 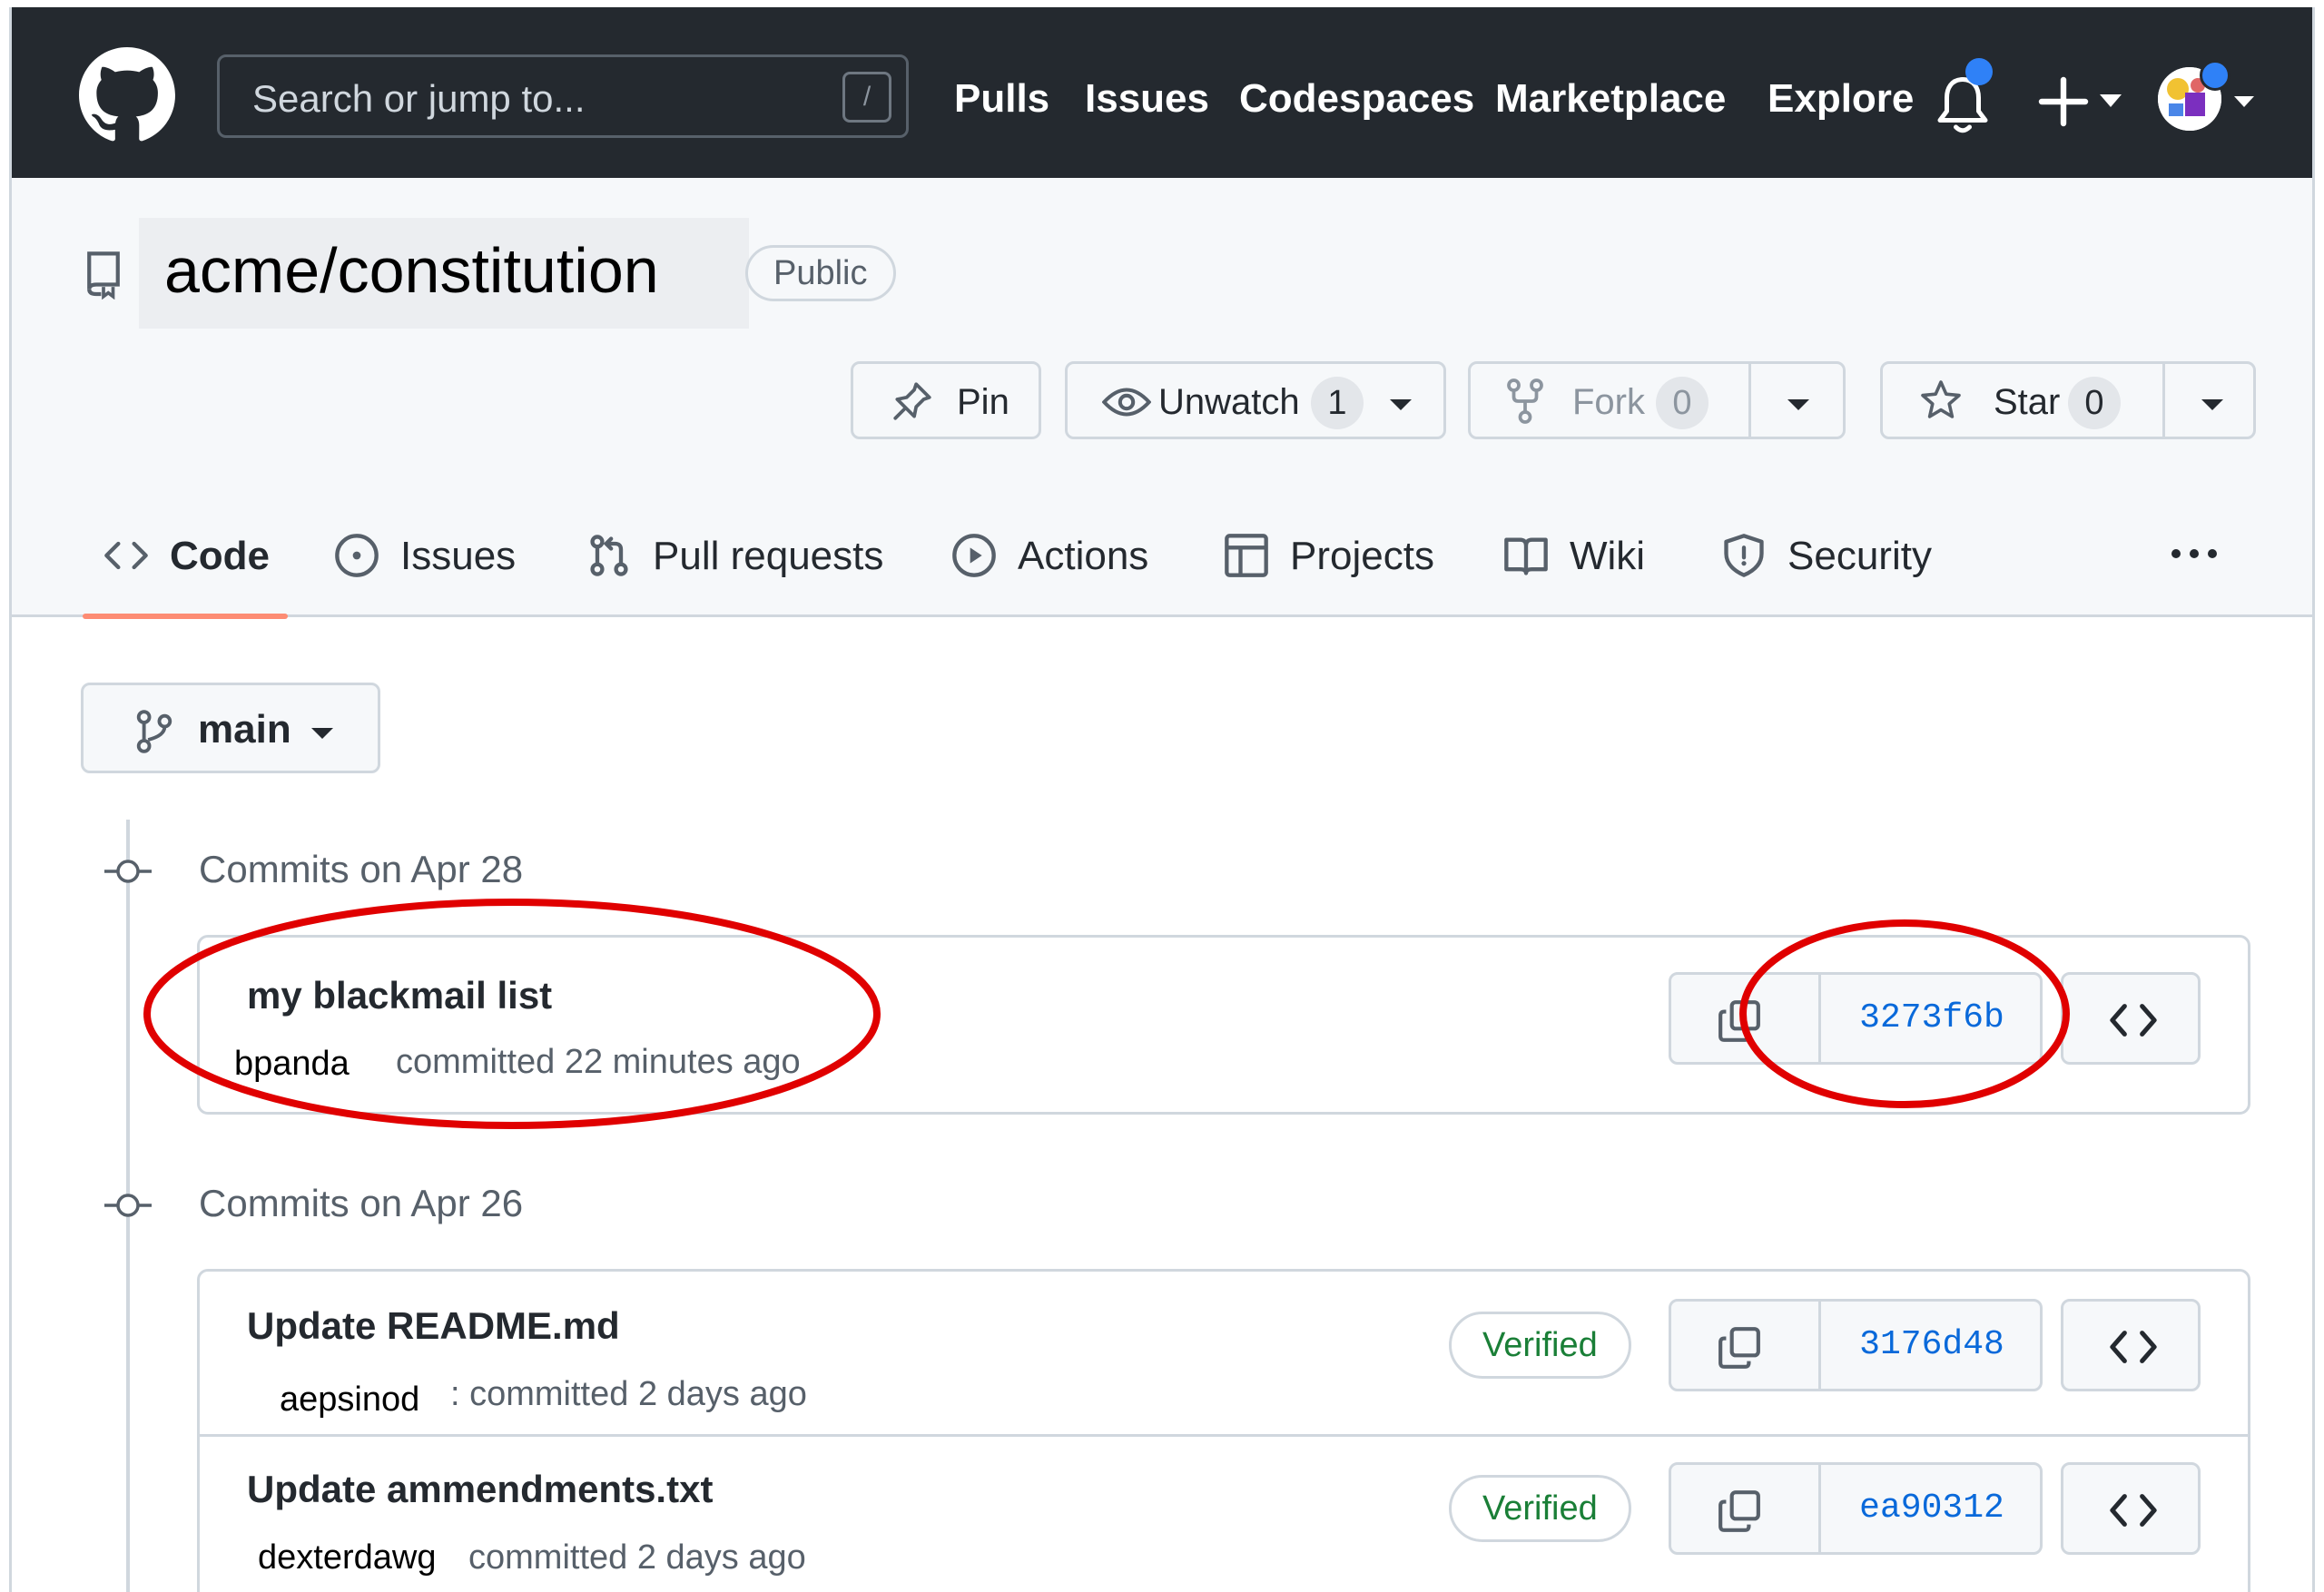 I want to click on star-label: Star, so click(x=2027, y=402).